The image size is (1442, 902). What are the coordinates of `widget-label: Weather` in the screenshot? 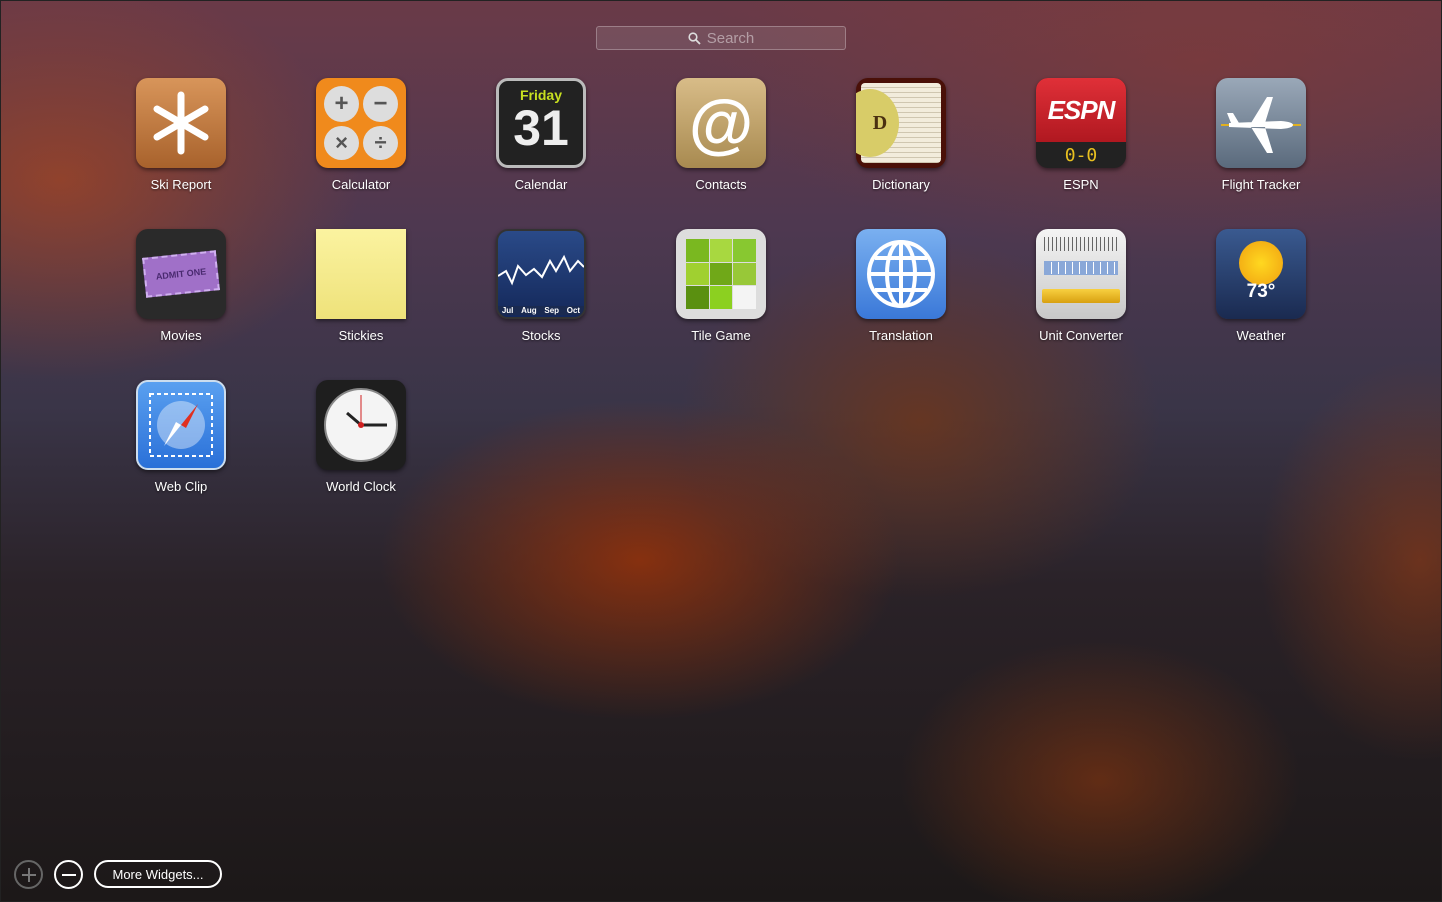 It's located at (1261, 335).